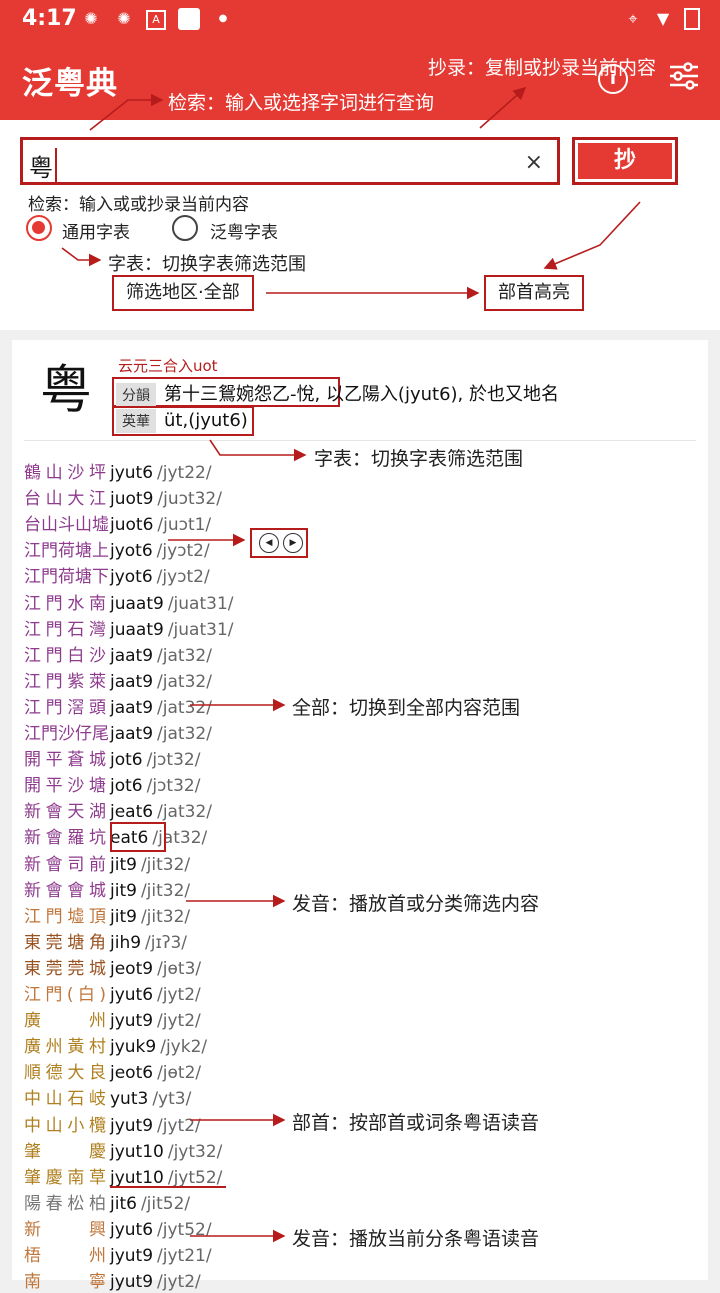 The image size is (720, 1293). I want to click on reading-place: 新會羅坑, so click(65, 838).